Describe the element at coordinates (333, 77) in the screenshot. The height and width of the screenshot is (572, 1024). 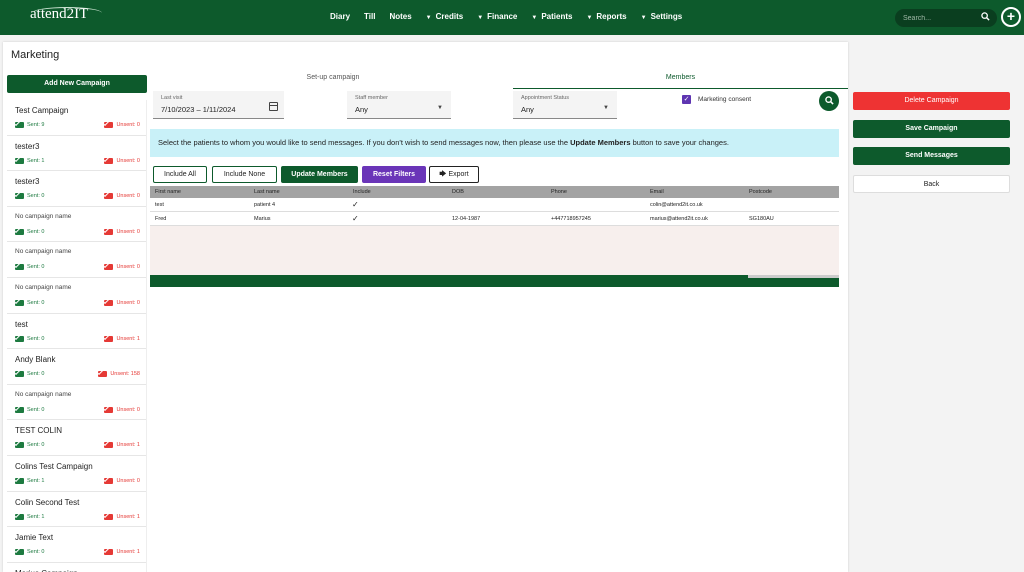
I see `tab-setup-campaign: Set-up campaign` at that location.